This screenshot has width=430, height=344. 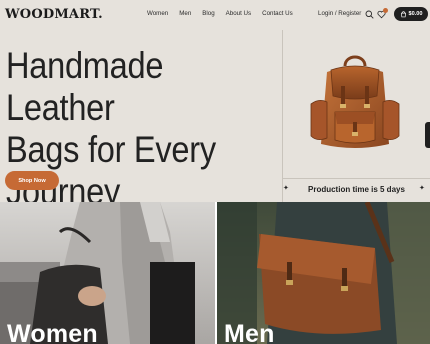 What do you see at coordinates (385, 10) in the screenshot?
I see `wishlist-count-badge` at bounding box center [385, 10].